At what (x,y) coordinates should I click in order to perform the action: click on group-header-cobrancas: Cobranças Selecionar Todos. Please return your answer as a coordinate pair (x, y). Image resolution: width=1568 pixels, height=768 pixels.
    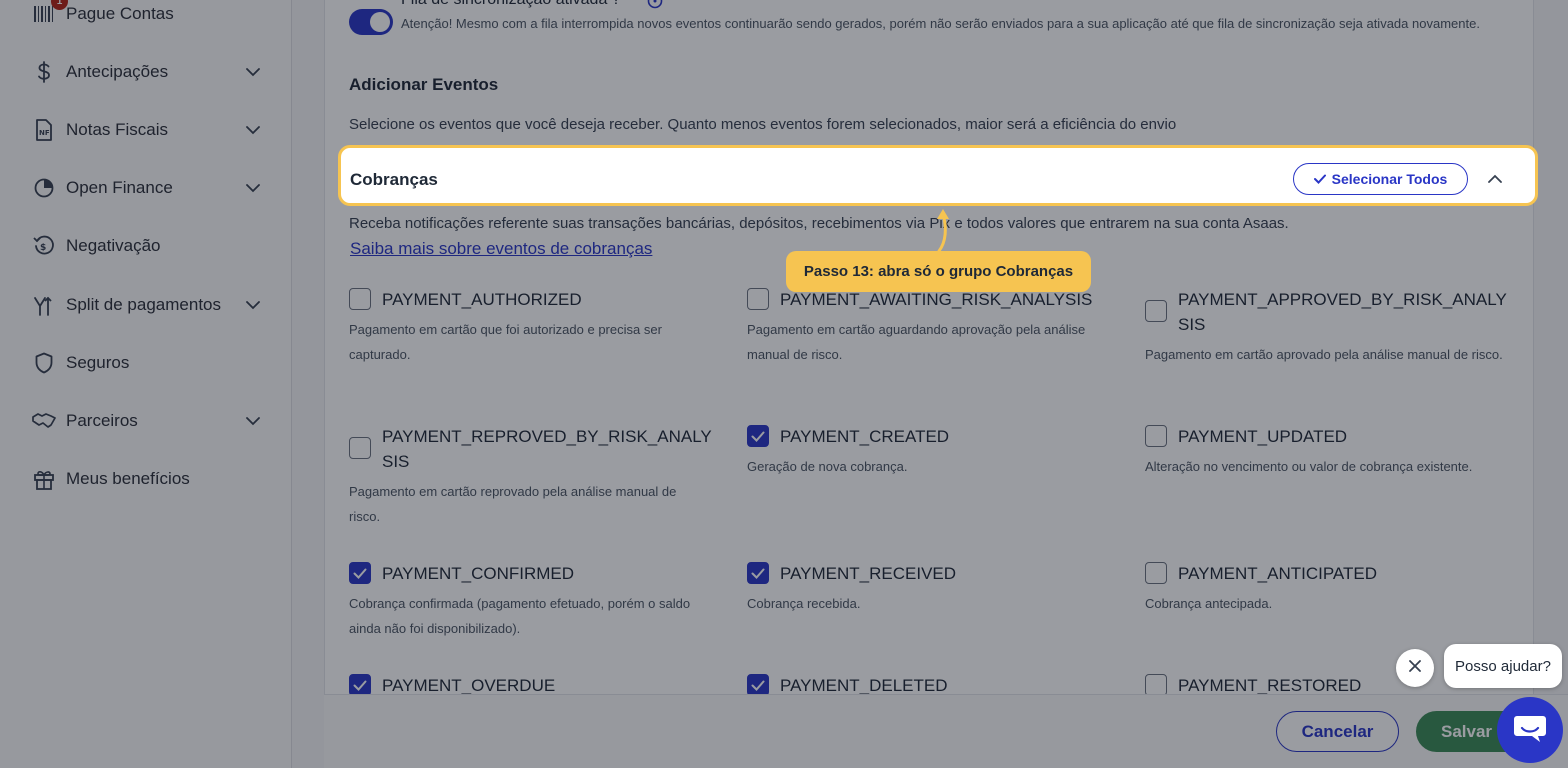
    Looking at the image, I should click on (938, 175).